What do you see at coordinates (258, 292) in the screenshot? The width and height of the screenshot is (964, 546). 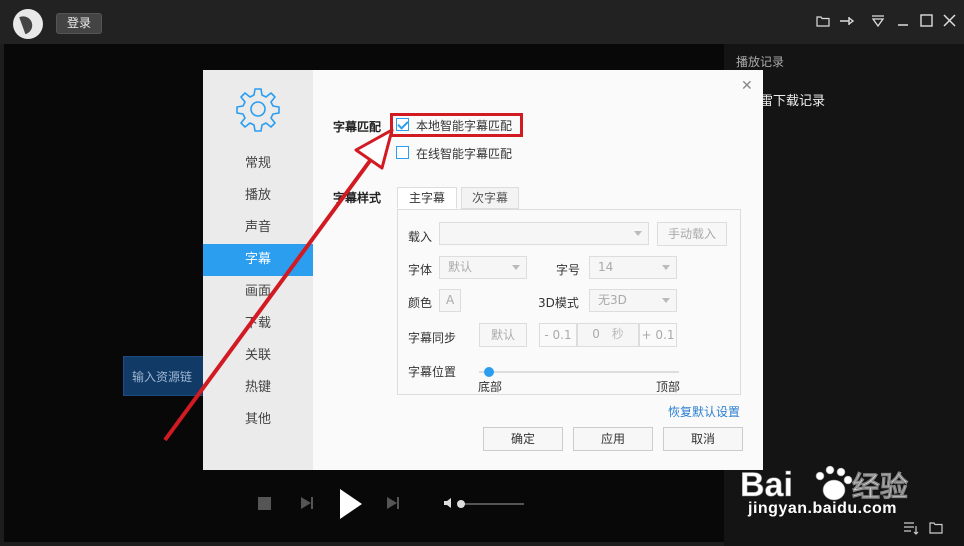 I see `nav-item-4: 画面` at bounding box center [258, 292].